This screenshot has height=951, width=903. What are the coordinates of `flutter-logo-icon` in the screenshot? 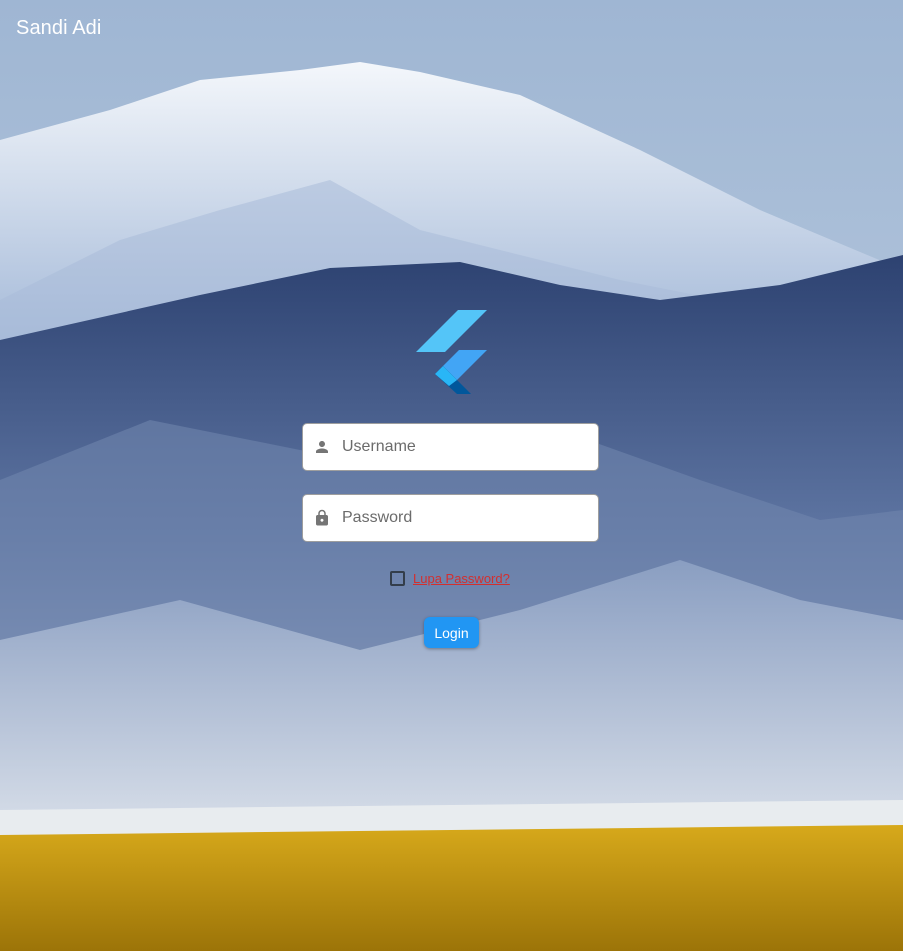 It's located at (451, 352).